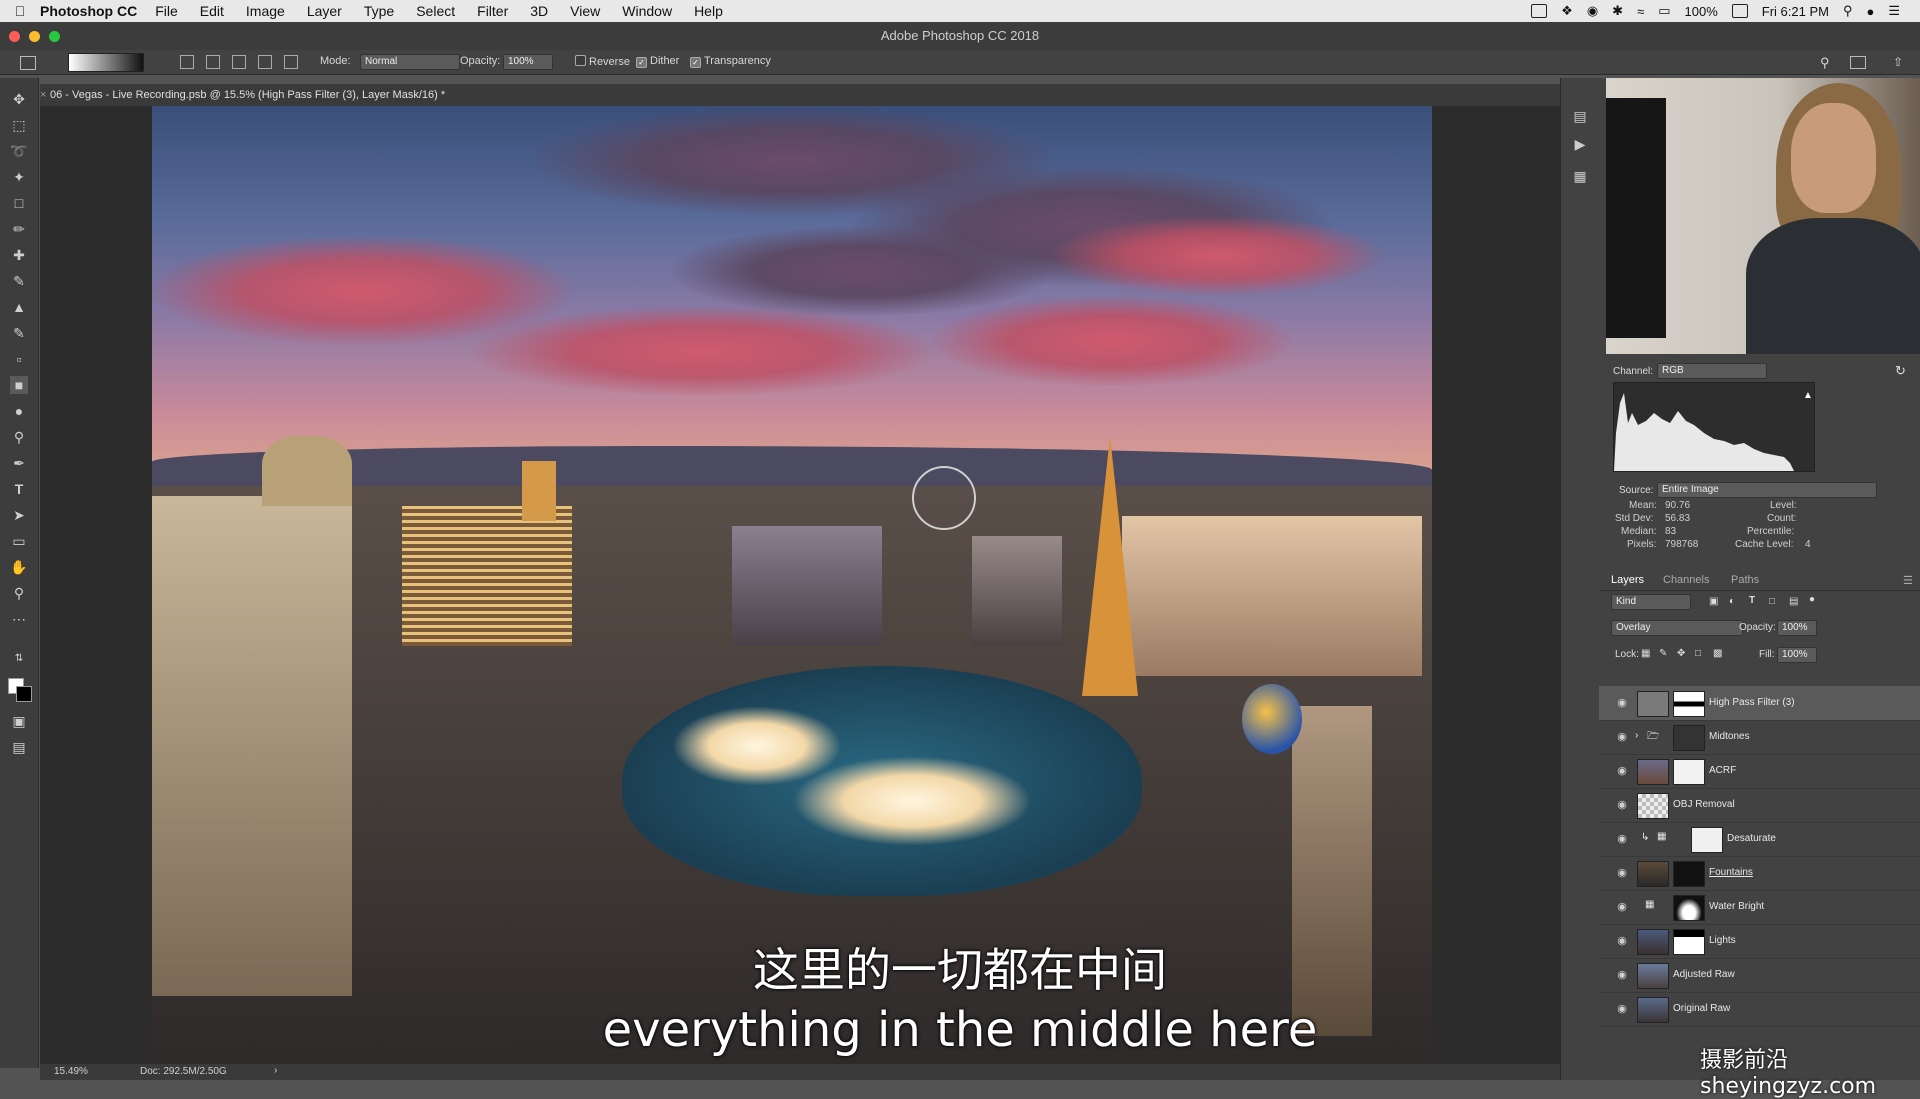 Image resolution: width=1920 pixels, height=1099 pixels. Describe the element at coordinates (19, 515) in the screenshot. I see `path-selection-tool-icon: ➤` at that location.